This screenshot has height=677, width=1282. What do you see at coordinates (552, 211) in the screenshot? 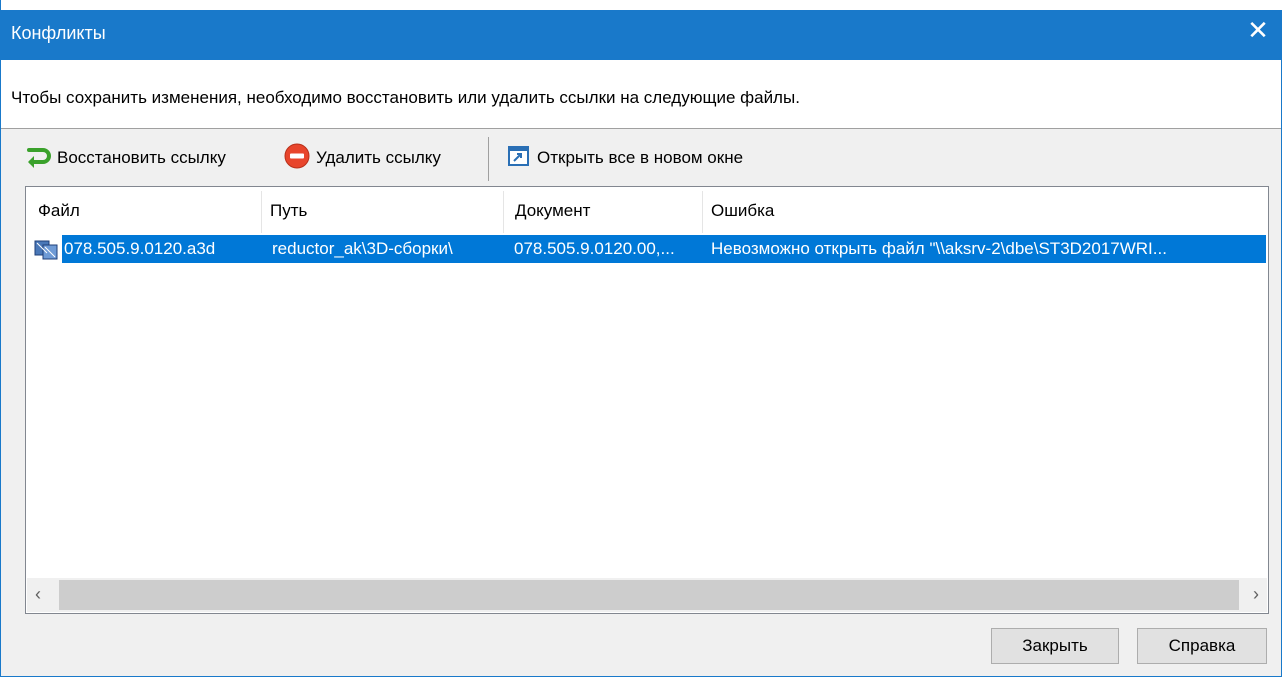
I see `column-header-document: Документ` at bounding box center [552, 211].